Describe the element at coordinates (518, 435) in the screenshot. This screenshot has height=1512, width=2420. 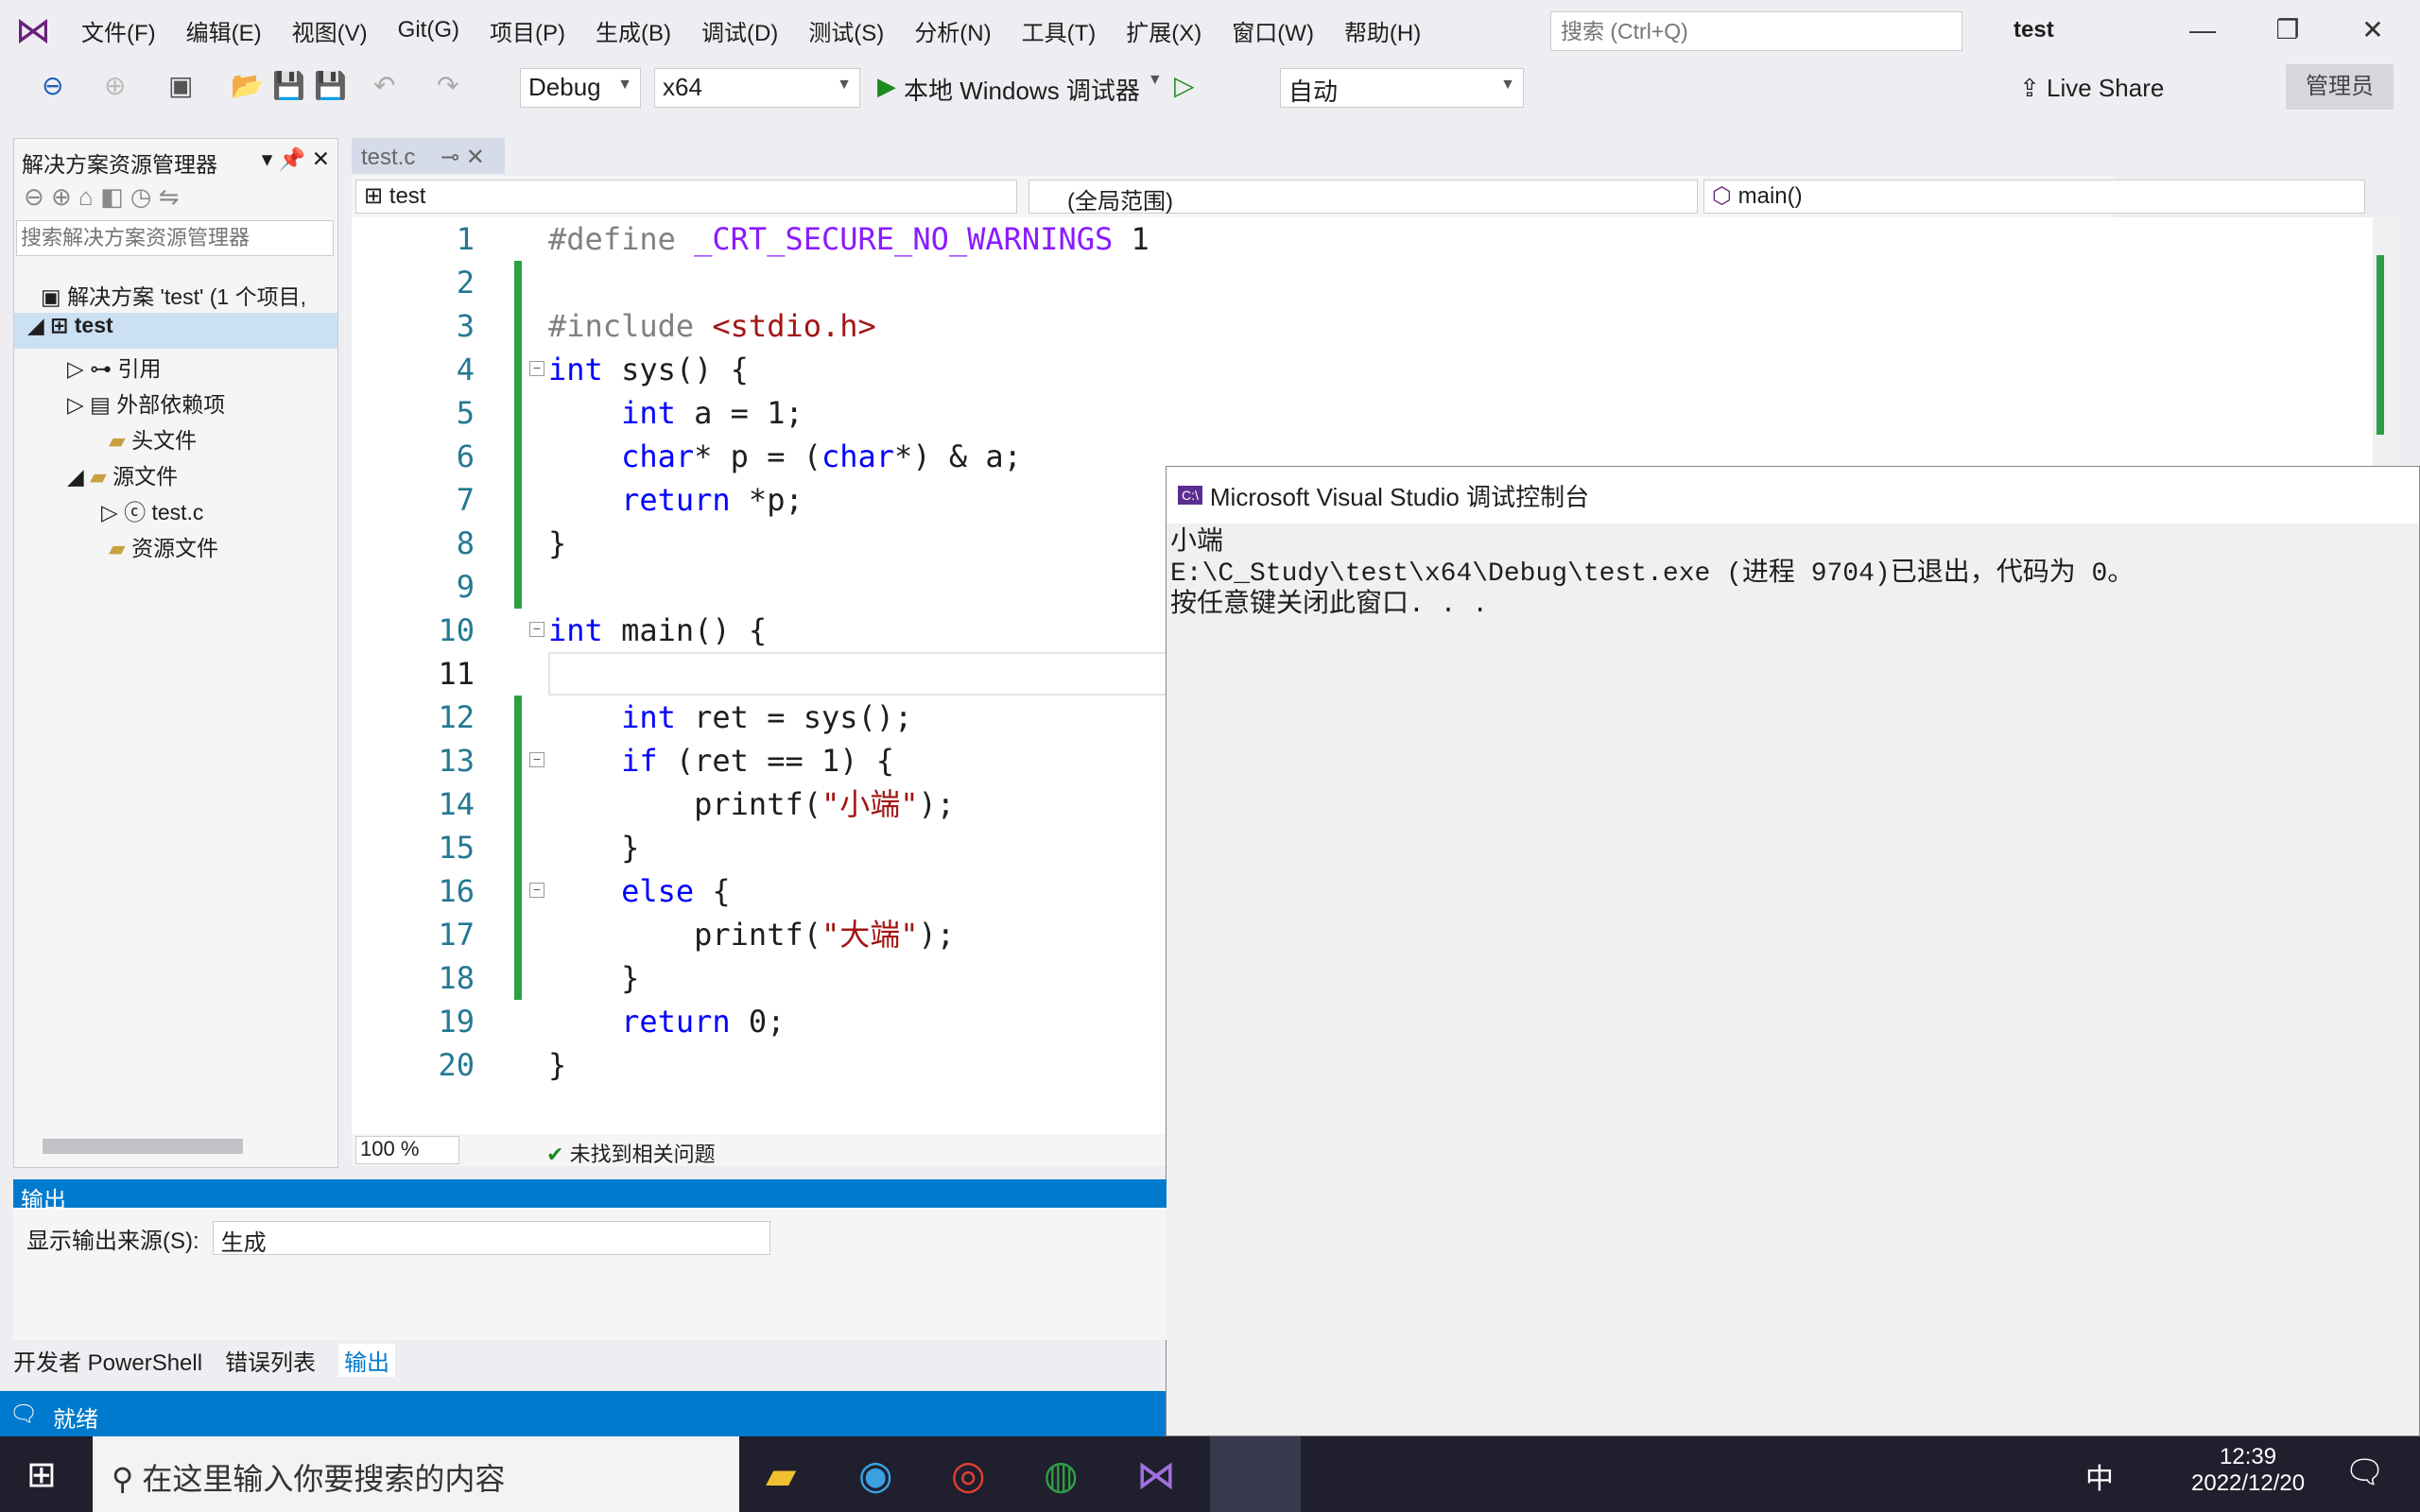
I see `change-marker` at that location.